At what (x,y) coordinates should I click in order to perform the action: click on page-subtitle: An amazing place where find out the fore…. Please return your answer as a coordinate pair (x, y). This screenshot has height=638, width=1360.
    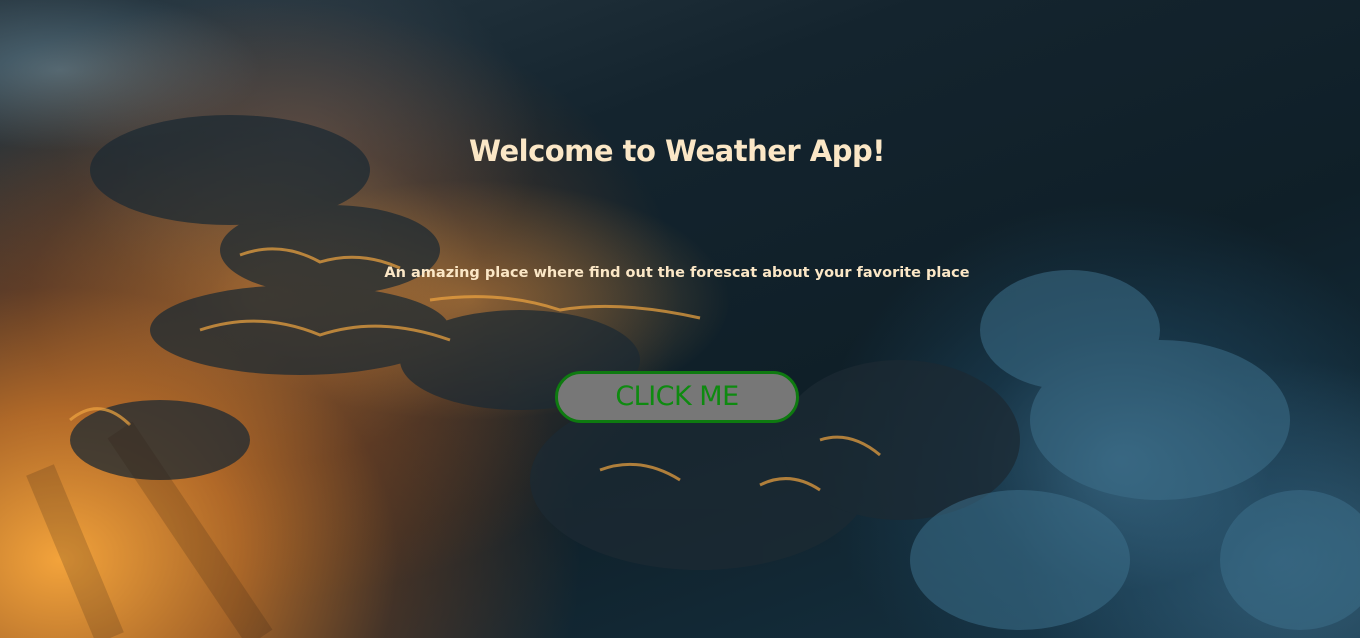
    Looking at the image, I should click on (677, 273).